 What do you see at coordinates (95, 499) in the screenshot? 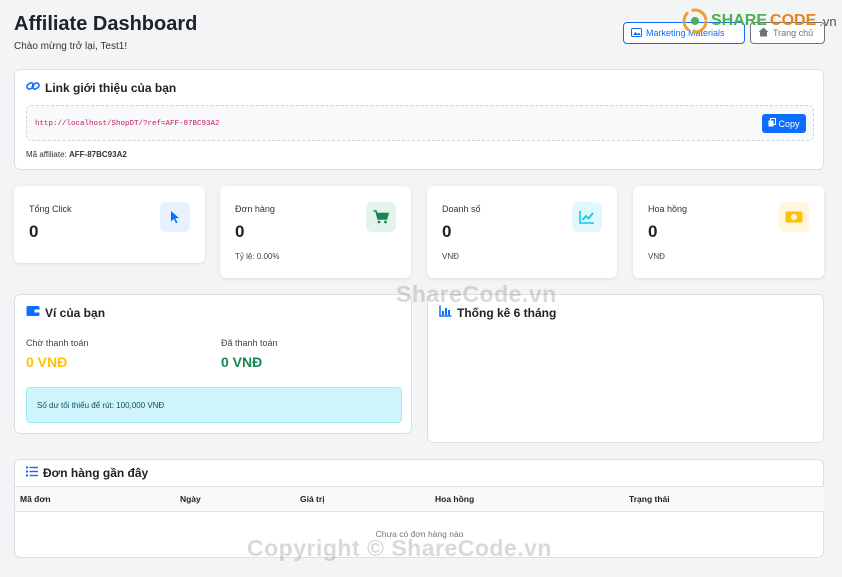
I see `column-order-id: Mã đơn` at bounding box center [95, 499].